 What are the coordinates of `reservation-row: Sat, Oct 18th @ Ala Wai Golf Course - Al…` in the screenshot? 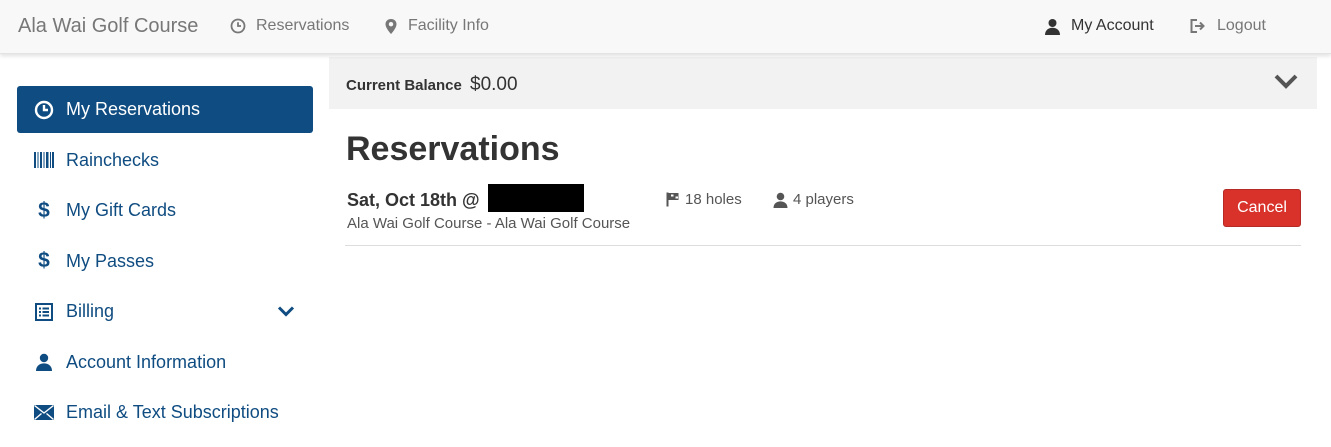 It's located at (823, 214).